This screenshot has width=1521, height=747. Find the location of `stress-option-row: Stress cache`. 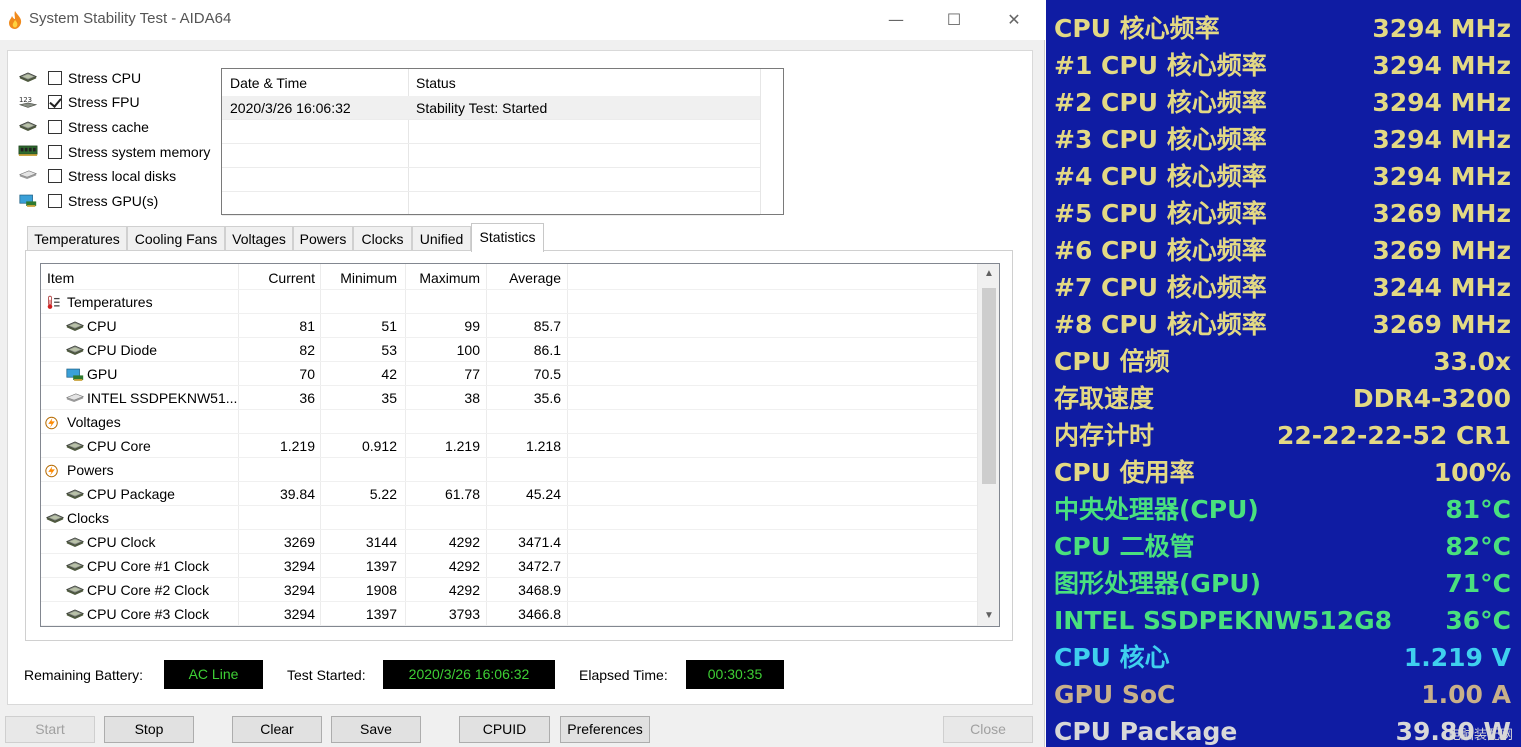

stress-option-row: Stress cache is located at coordinates (83, 127).